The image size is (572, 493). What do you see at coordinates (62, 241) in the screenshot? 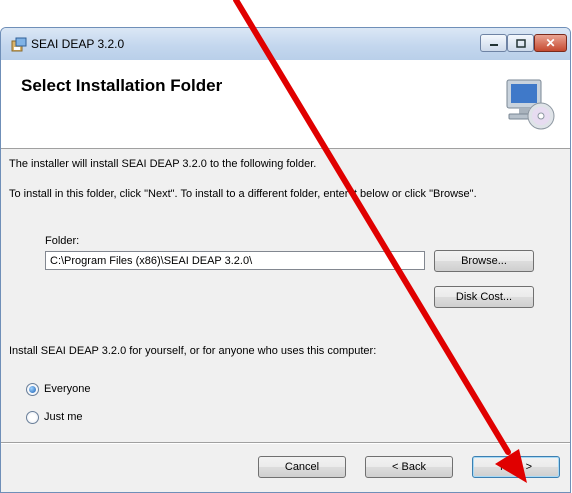
I see `folder-label: Folder:` at bounding box center [62, 241].